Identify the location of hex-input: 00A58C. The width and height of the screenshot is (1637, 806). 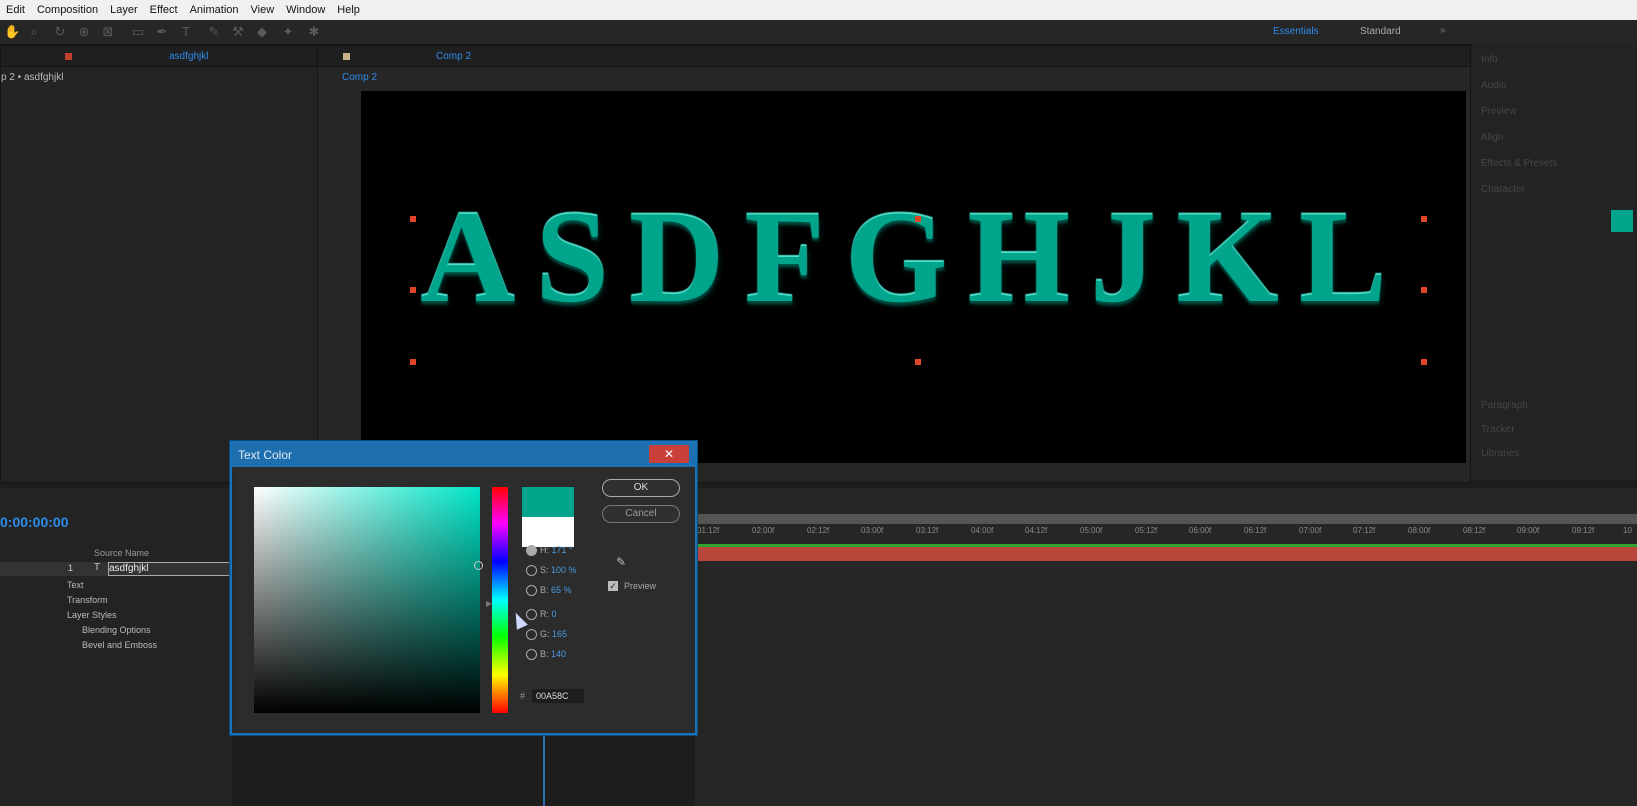
(558, 696).